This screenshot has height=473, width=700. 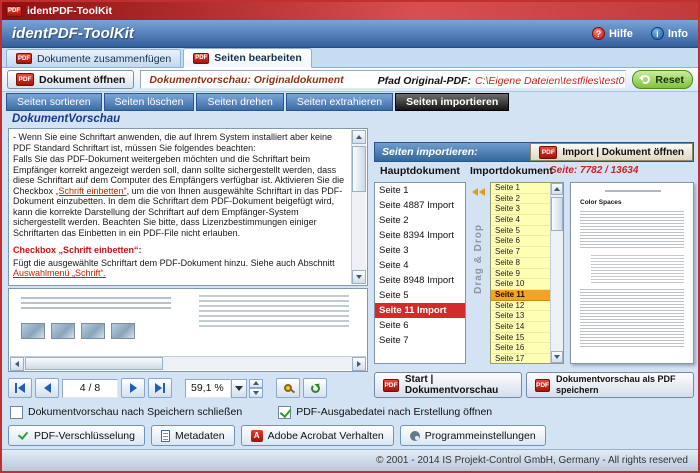 I want to click on zoom-control: 59,1 %, so click(x=224, y=388).